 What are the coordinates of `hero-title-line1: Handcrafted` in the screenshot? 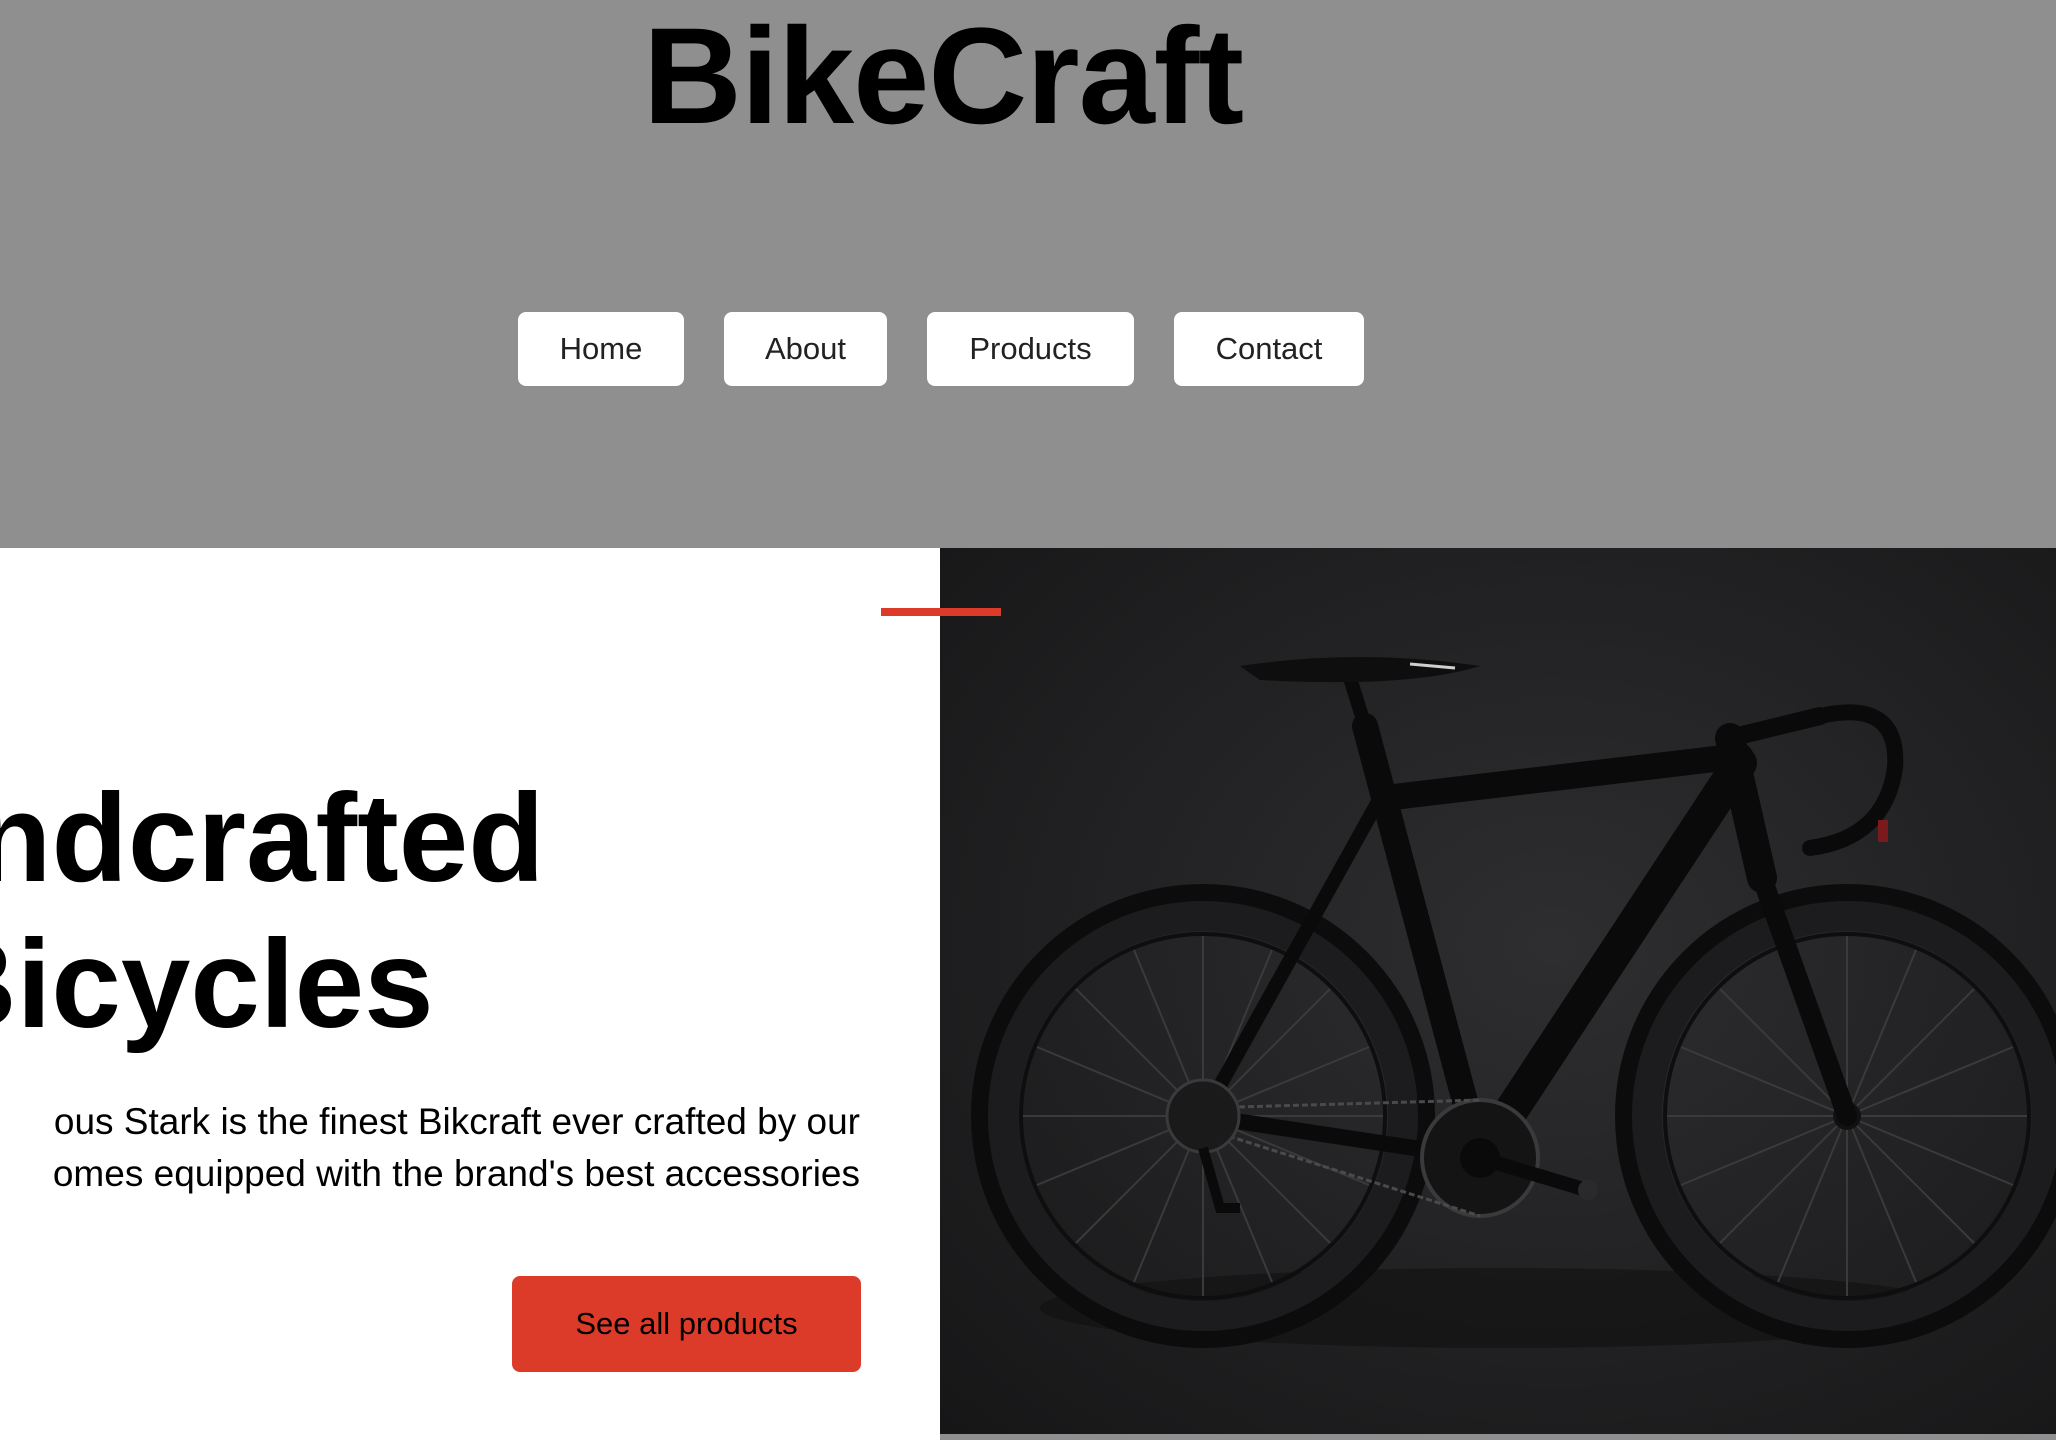 It's located at (272, 838).